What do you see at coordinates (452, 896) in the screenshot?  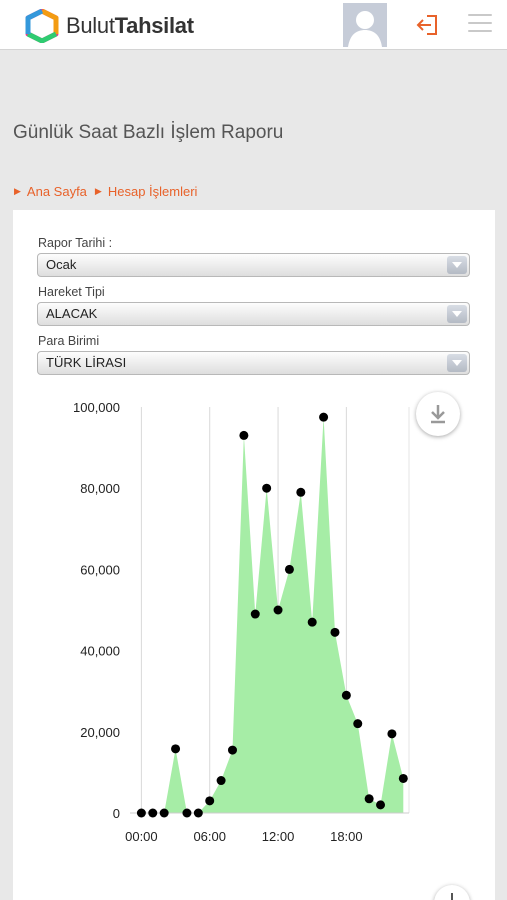 I see `plus-icon` at bounding box center [452, 896].